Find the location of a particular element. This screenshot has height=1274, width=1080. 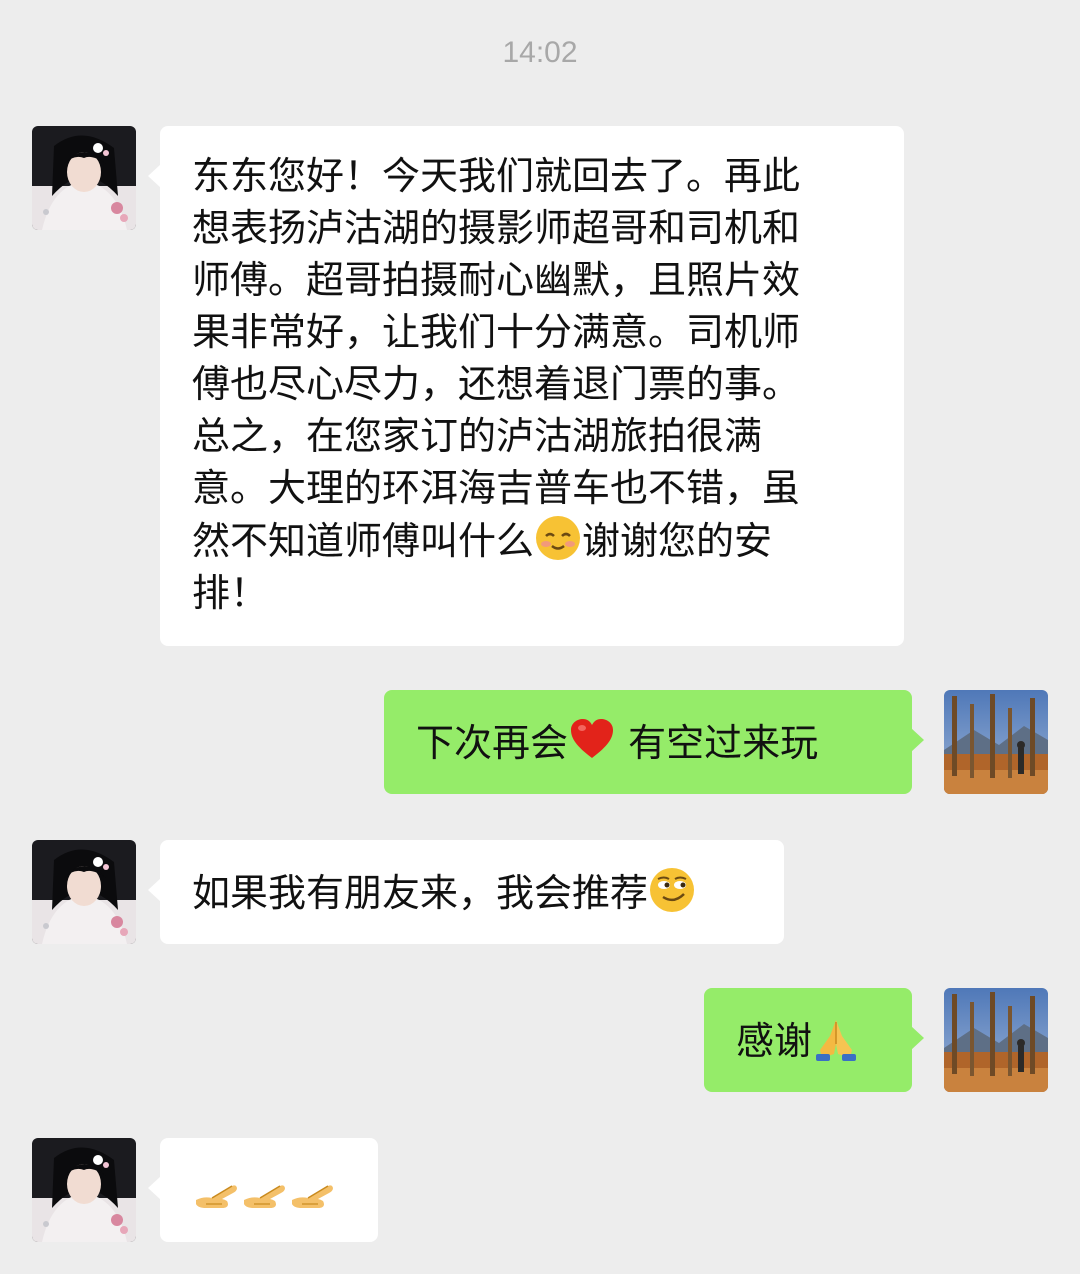

message-text: 下次再会 有空过来玩 is located at coordinates (649, 742).